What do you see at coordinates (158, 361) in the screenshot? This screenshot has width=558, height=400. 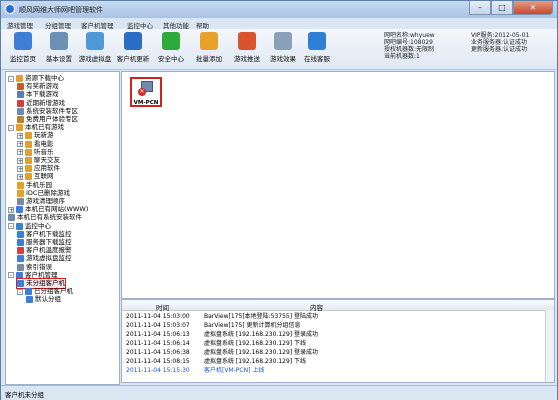 I see `log-time: 2011-11-04 15:08:15` at bounding box center [158, 361].